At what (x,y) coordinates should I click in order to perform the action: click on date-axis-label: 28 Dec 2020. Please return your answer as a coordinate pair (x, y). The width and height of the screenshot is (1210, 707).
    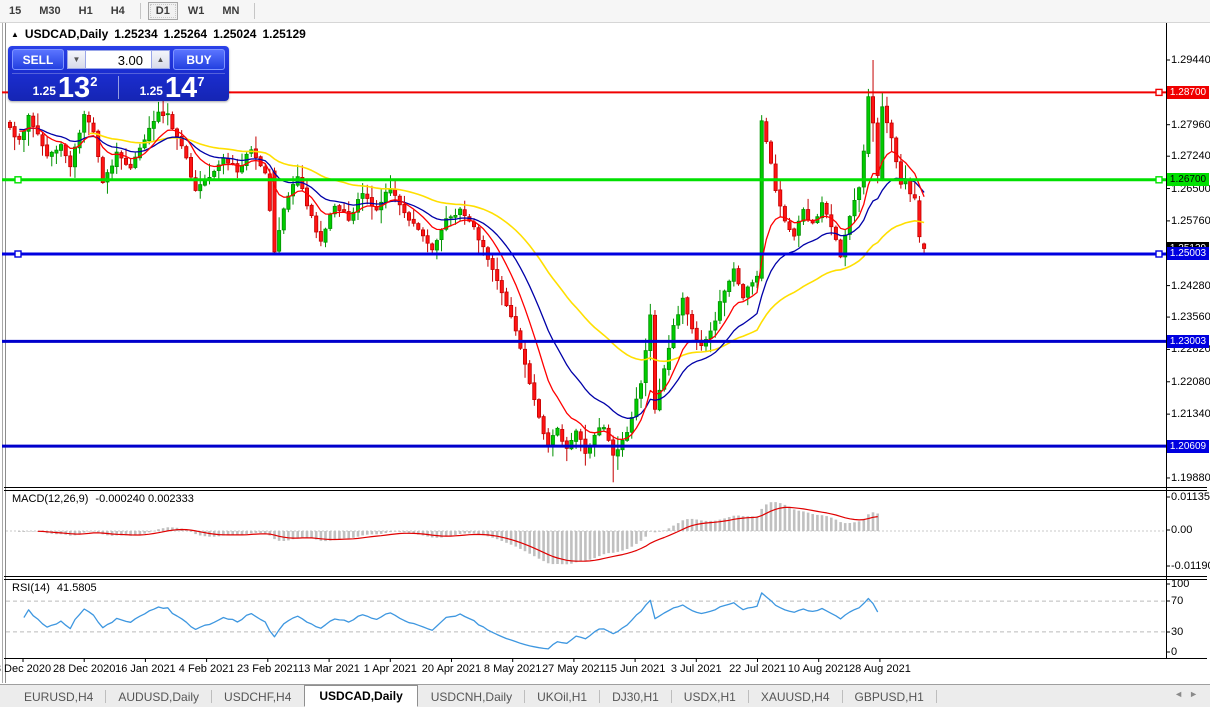
    Looking at the image, I should click on (84, 669).